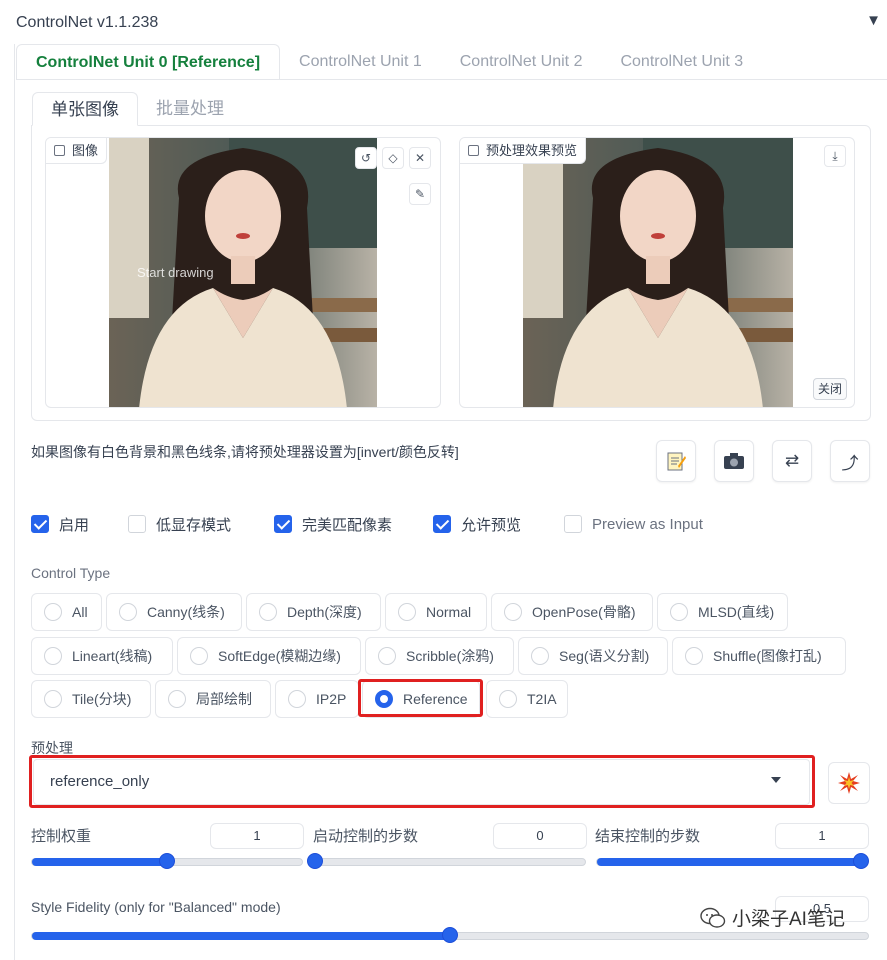 This screenshot has width=887, height=960. Describe the element at coordinates (360, 62) in the screenshot. I see `tab-unit-1: ControlNet Unit 1` at that location.